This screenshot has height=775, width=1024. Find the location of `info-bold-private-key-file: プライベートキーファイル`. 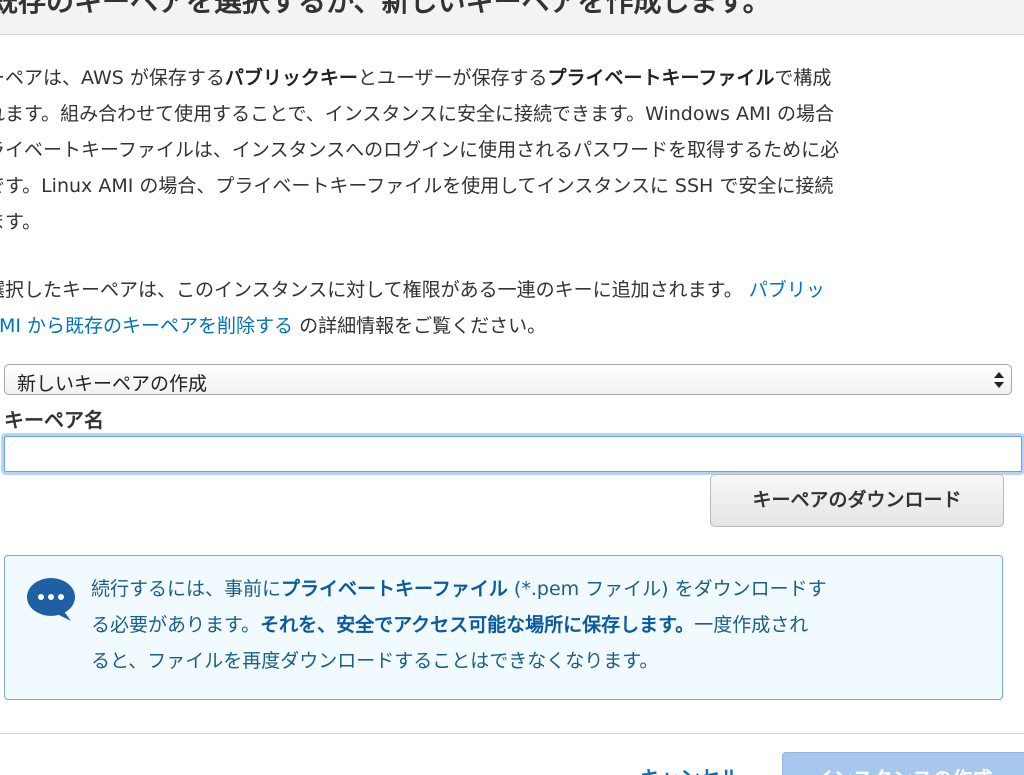

info-bold-private-key-file: プライベートキーファイル is located at coordinates (394, 589).